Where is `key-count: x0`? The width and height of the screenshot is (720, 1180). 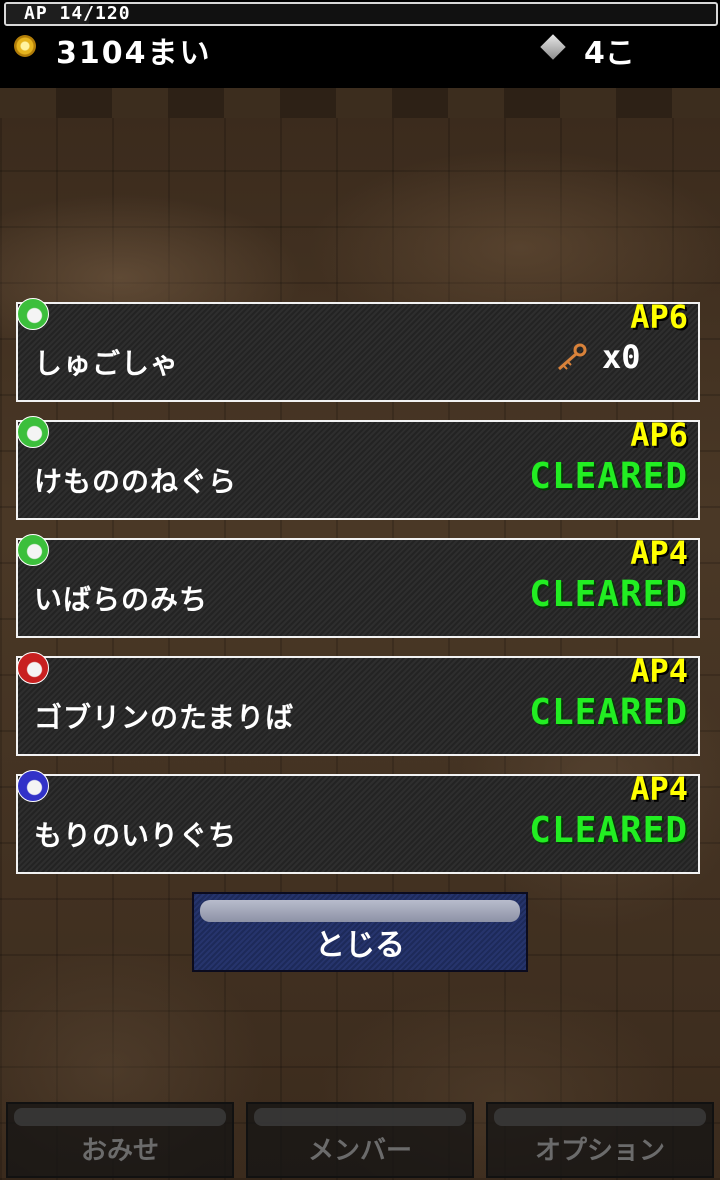 key-count: x0 is located at coordinates (621, 357).